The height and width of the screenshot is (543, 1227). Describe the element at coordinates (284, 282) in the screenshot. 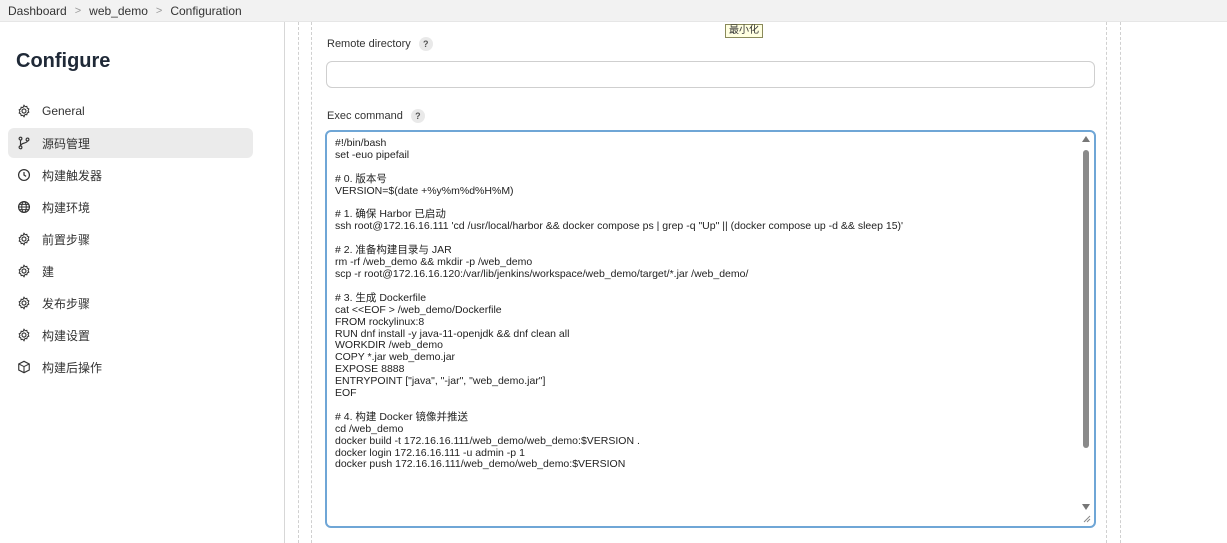

I see `sidebar-divider` at that location.